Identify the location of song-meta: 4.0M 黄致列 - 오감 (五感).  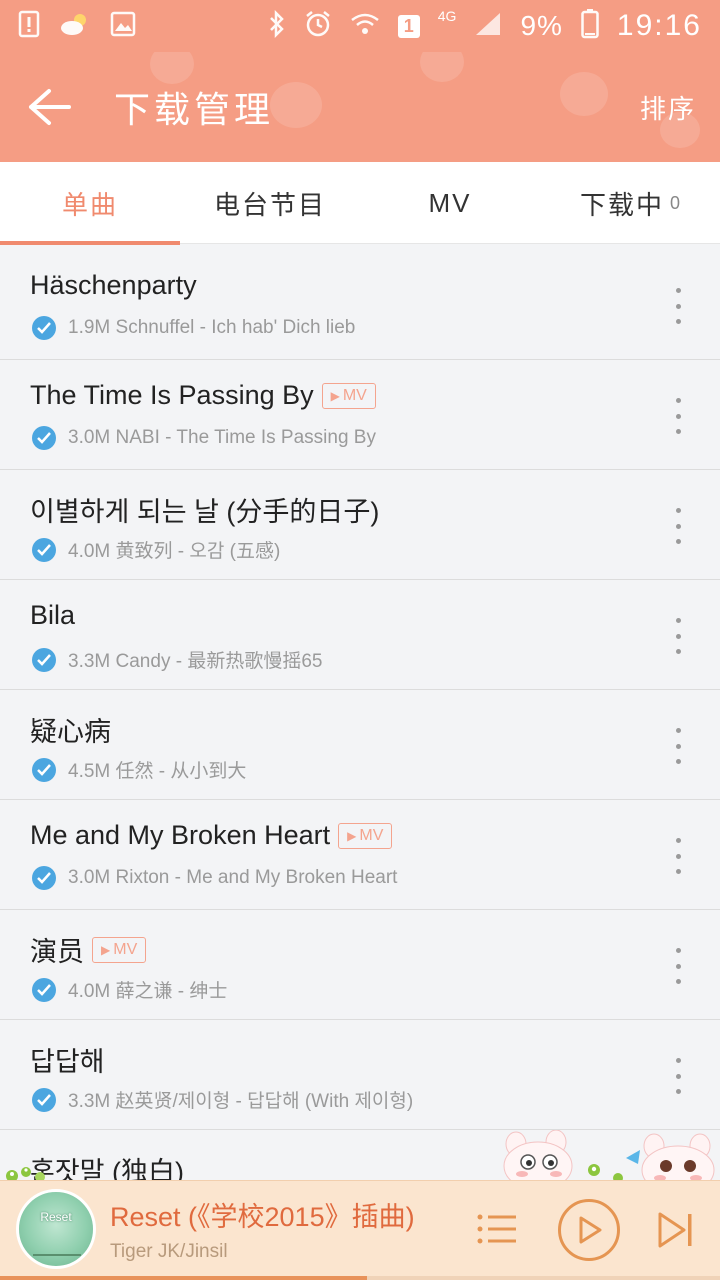
(174, 551).